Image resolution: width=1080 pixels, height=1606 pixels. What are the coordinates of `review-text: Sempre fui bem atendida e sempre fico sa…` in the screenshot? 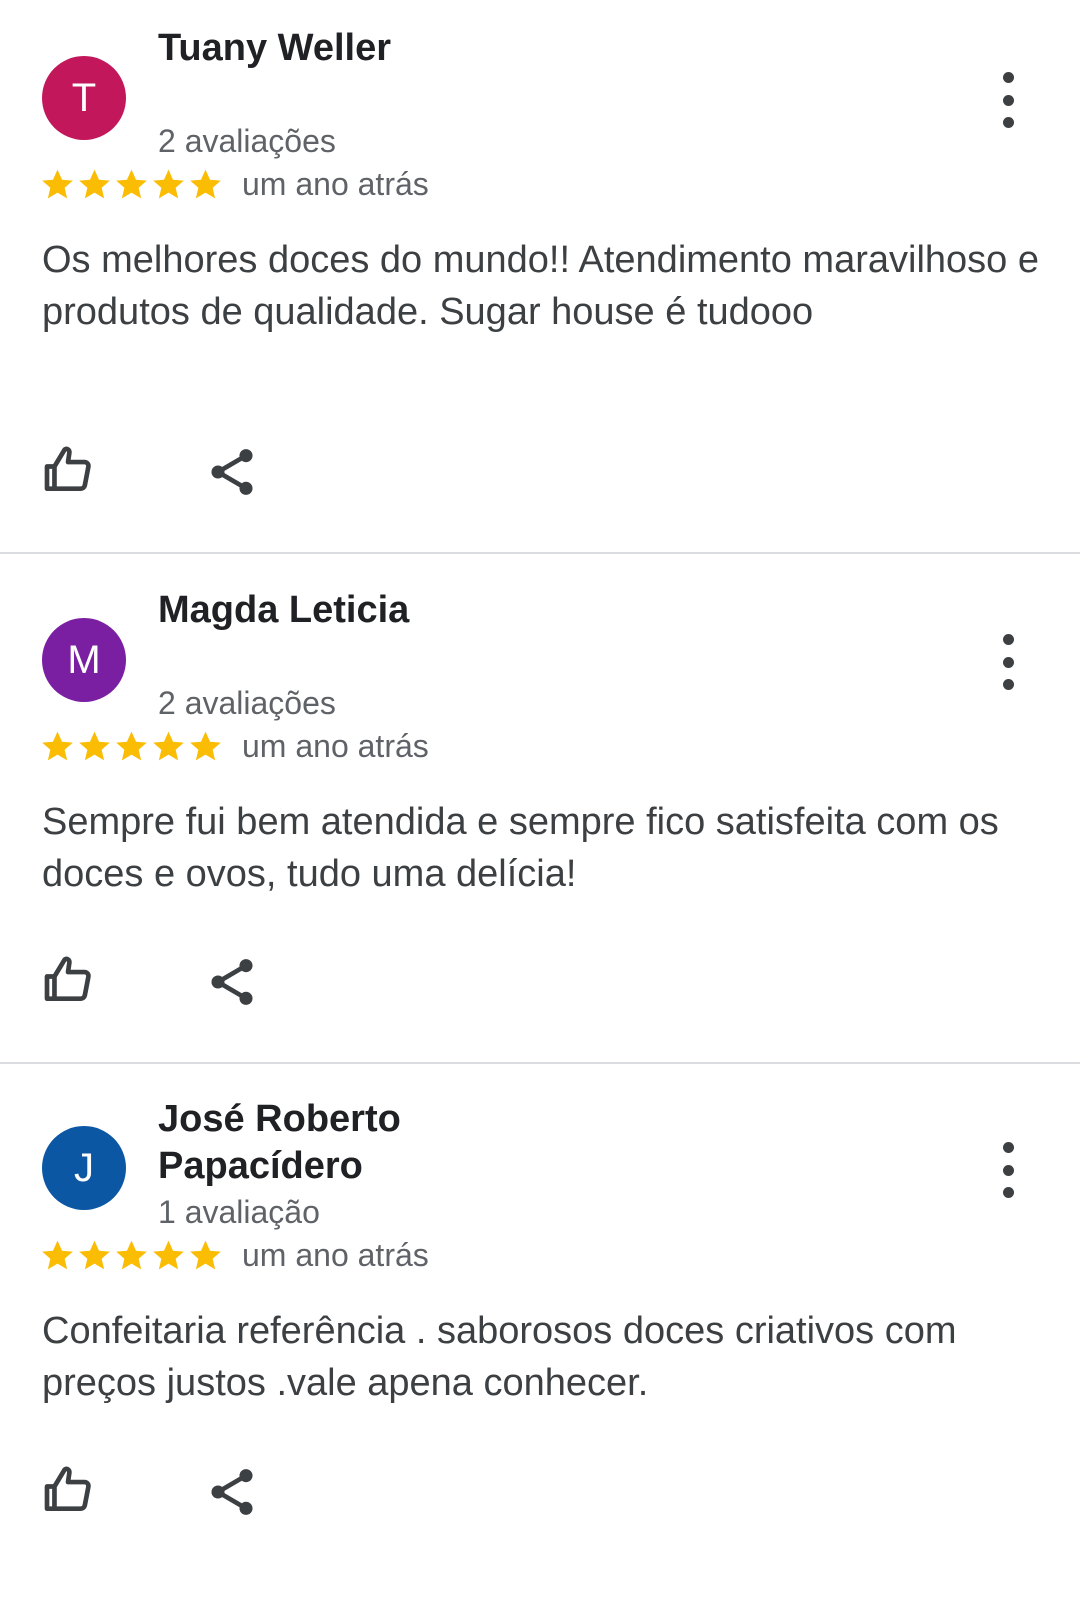 It's located at (520, 848).